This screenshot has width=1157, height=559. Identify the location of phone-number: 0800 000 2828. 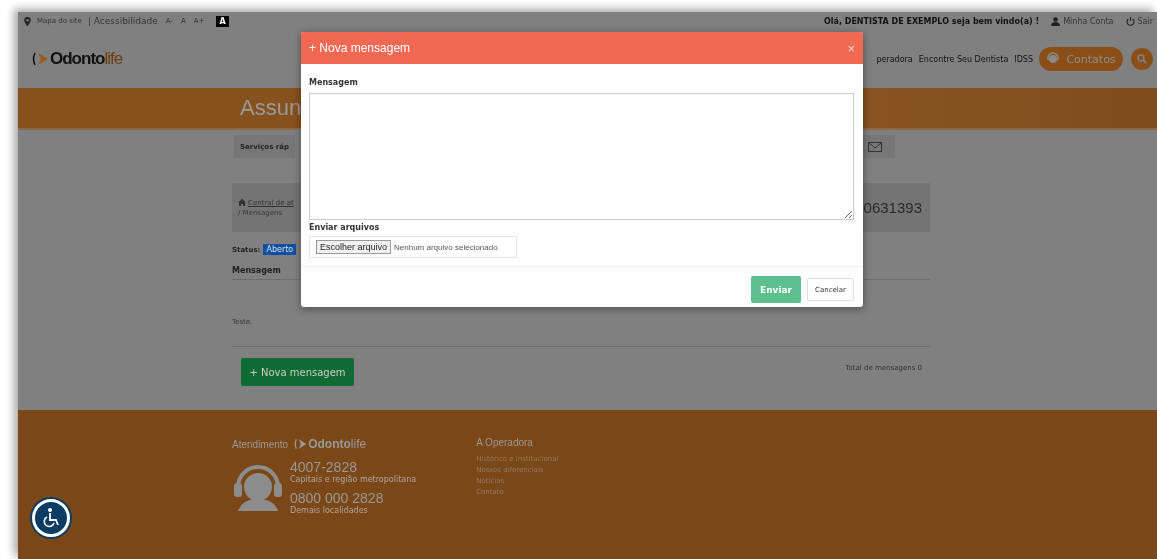
(337, 498).